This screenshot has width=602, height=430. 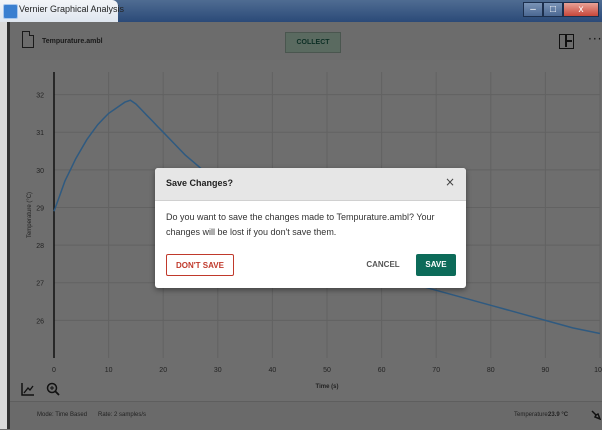 What do you see at coordinates (218, 370) in the screenshot?
I see `x-tick-label: 30` at bounding box center [218, 370].